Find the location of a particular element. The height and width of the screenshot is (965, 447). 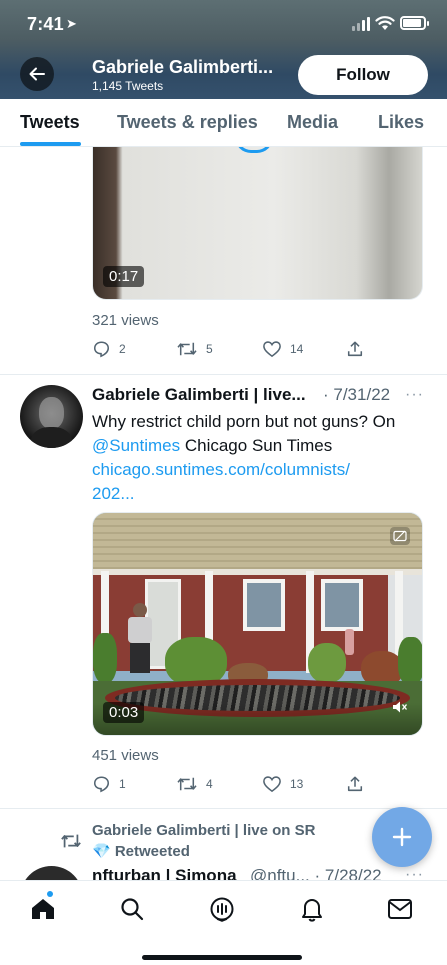

follow-button: Follow is located at coordinates (363, 75).